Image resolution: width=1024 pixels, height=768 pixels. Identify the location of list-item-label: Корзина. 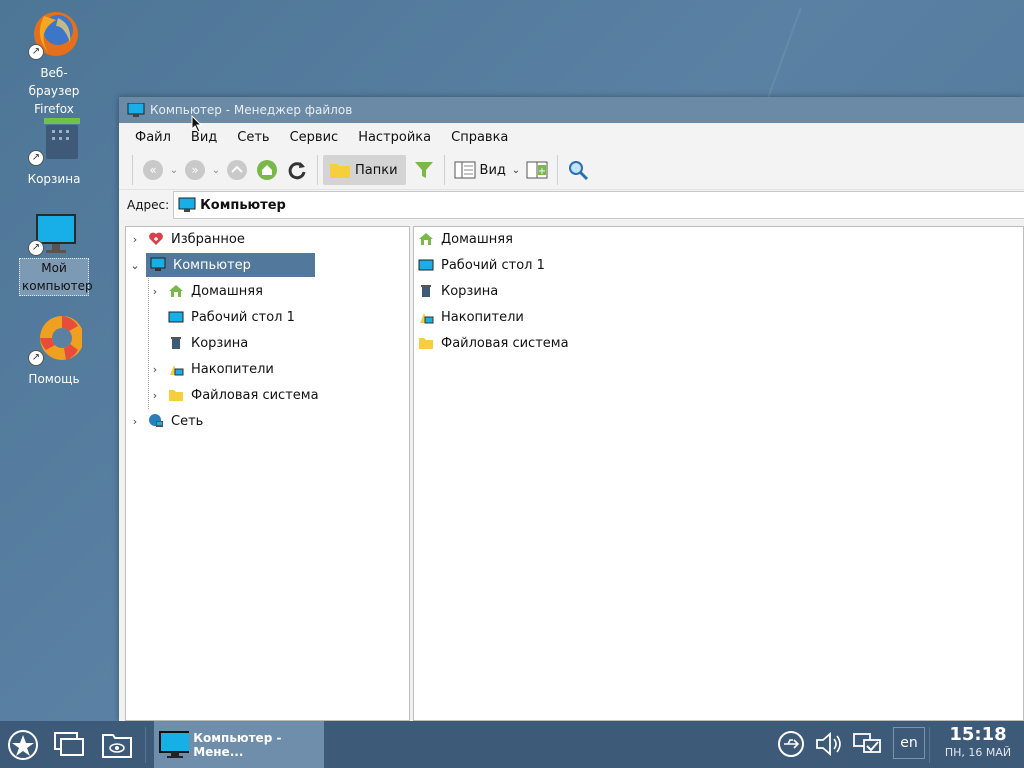
(470, 291).